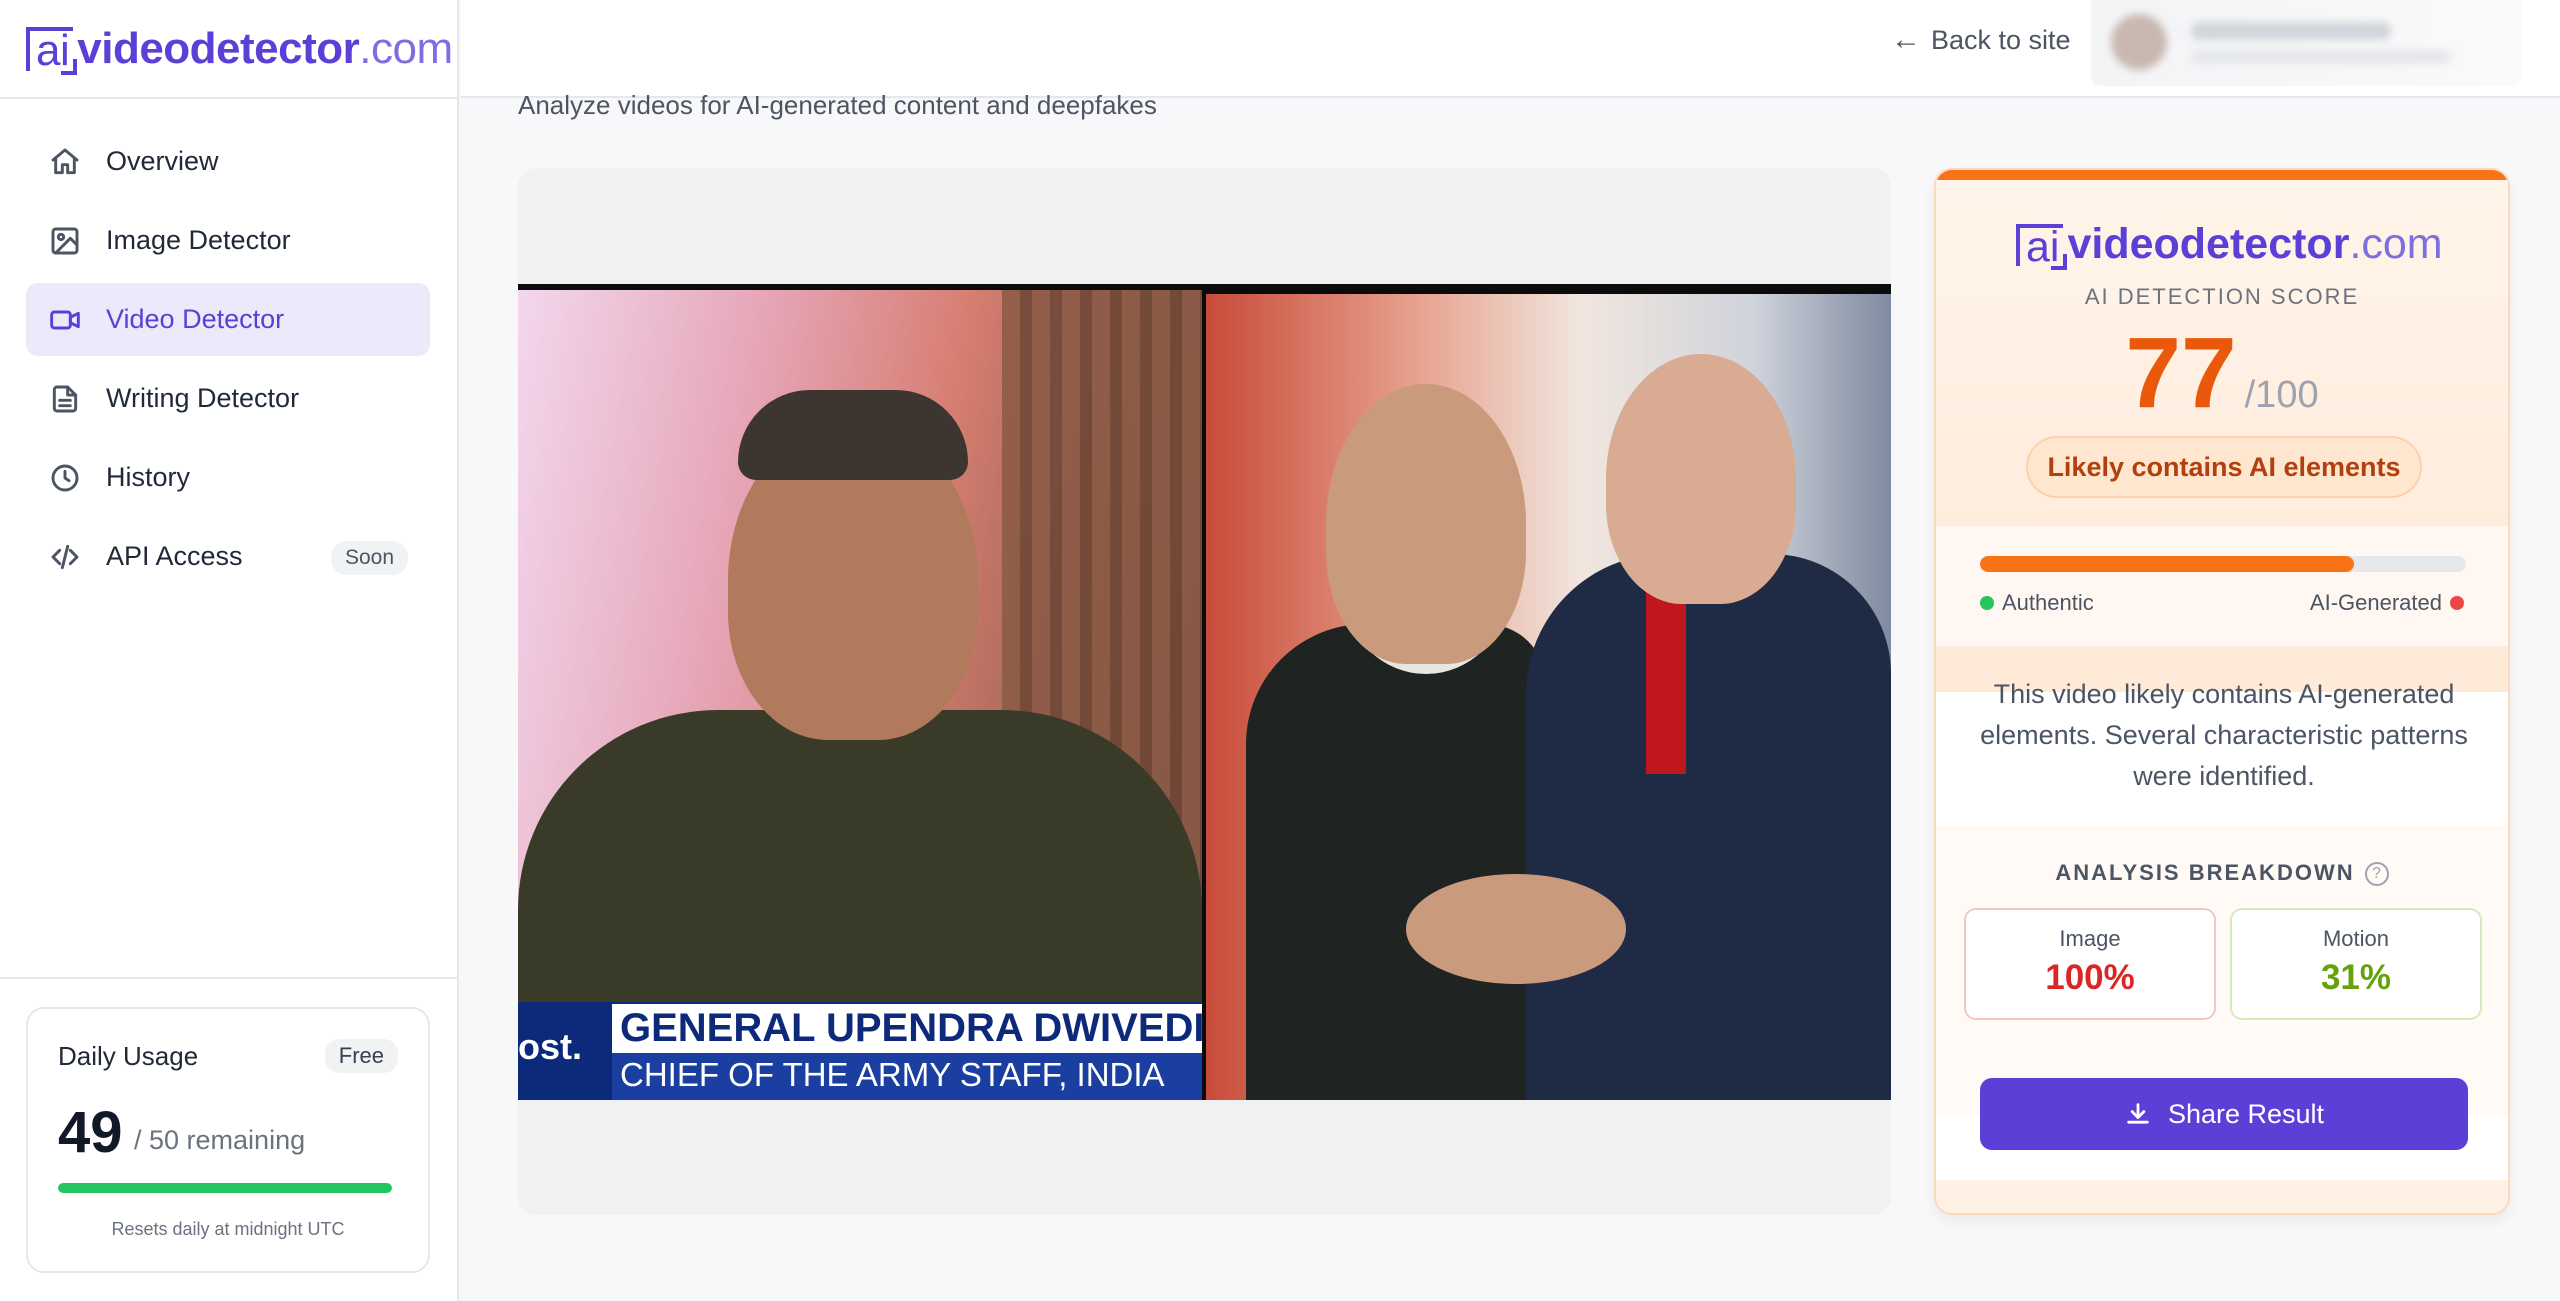 Image resolution: width=2560 pixels, height=1301 pixels. Describe the element at coordinates (2222, 1196) in the screenshot. I see `result-footer` at that location.